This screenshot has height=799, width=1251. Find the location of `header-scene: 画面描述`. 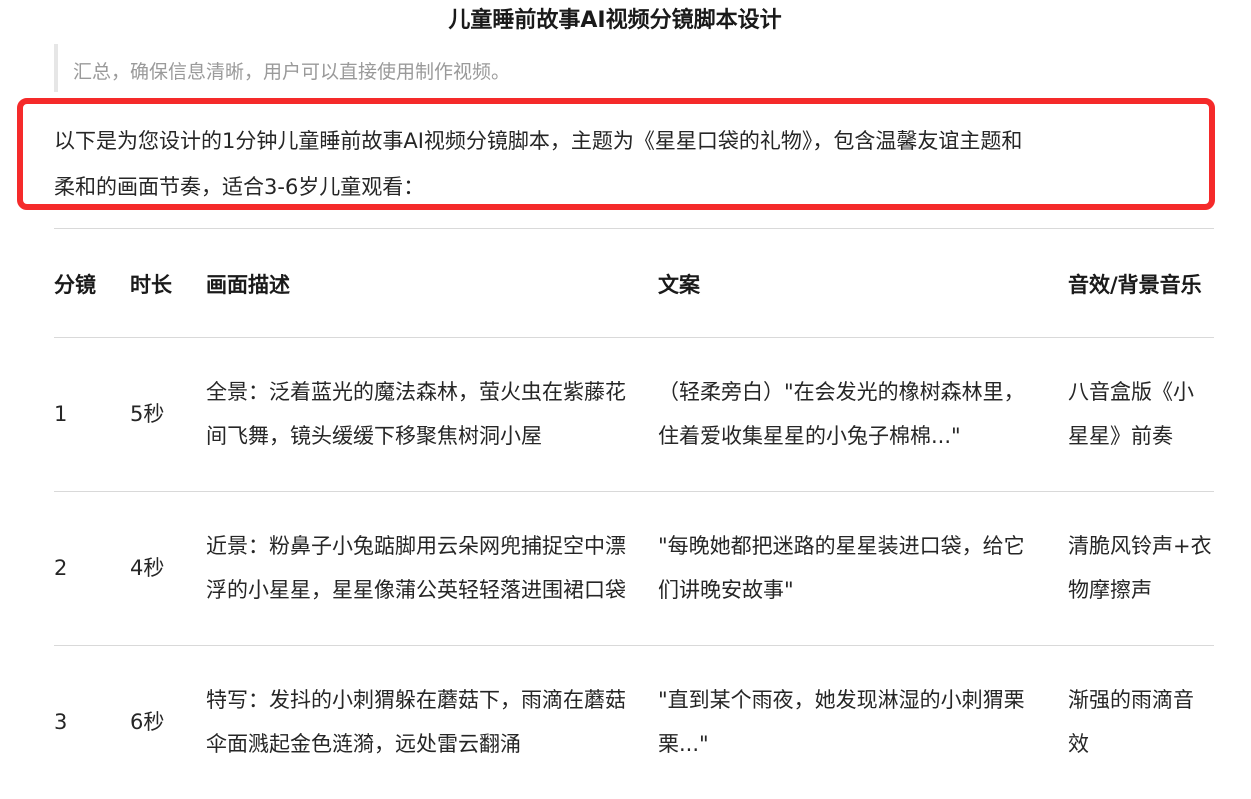

header-scene: 画面描述 is located at coordinates (248, 284).